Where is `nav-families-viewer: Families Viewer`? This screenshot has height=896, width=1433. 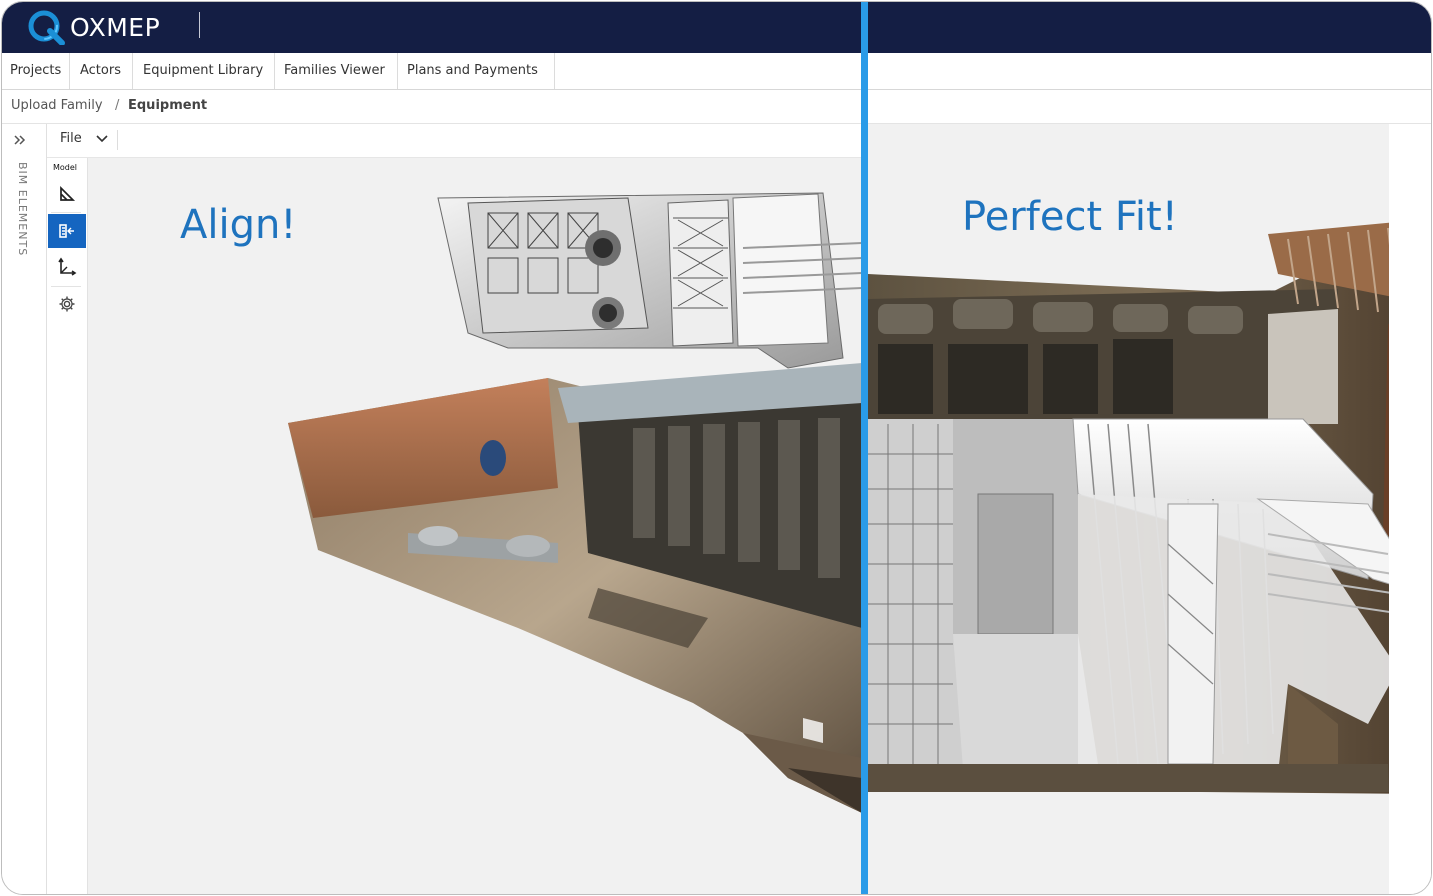 nav-families-viewer: Families Viewer is located at coordinates (336, 71).